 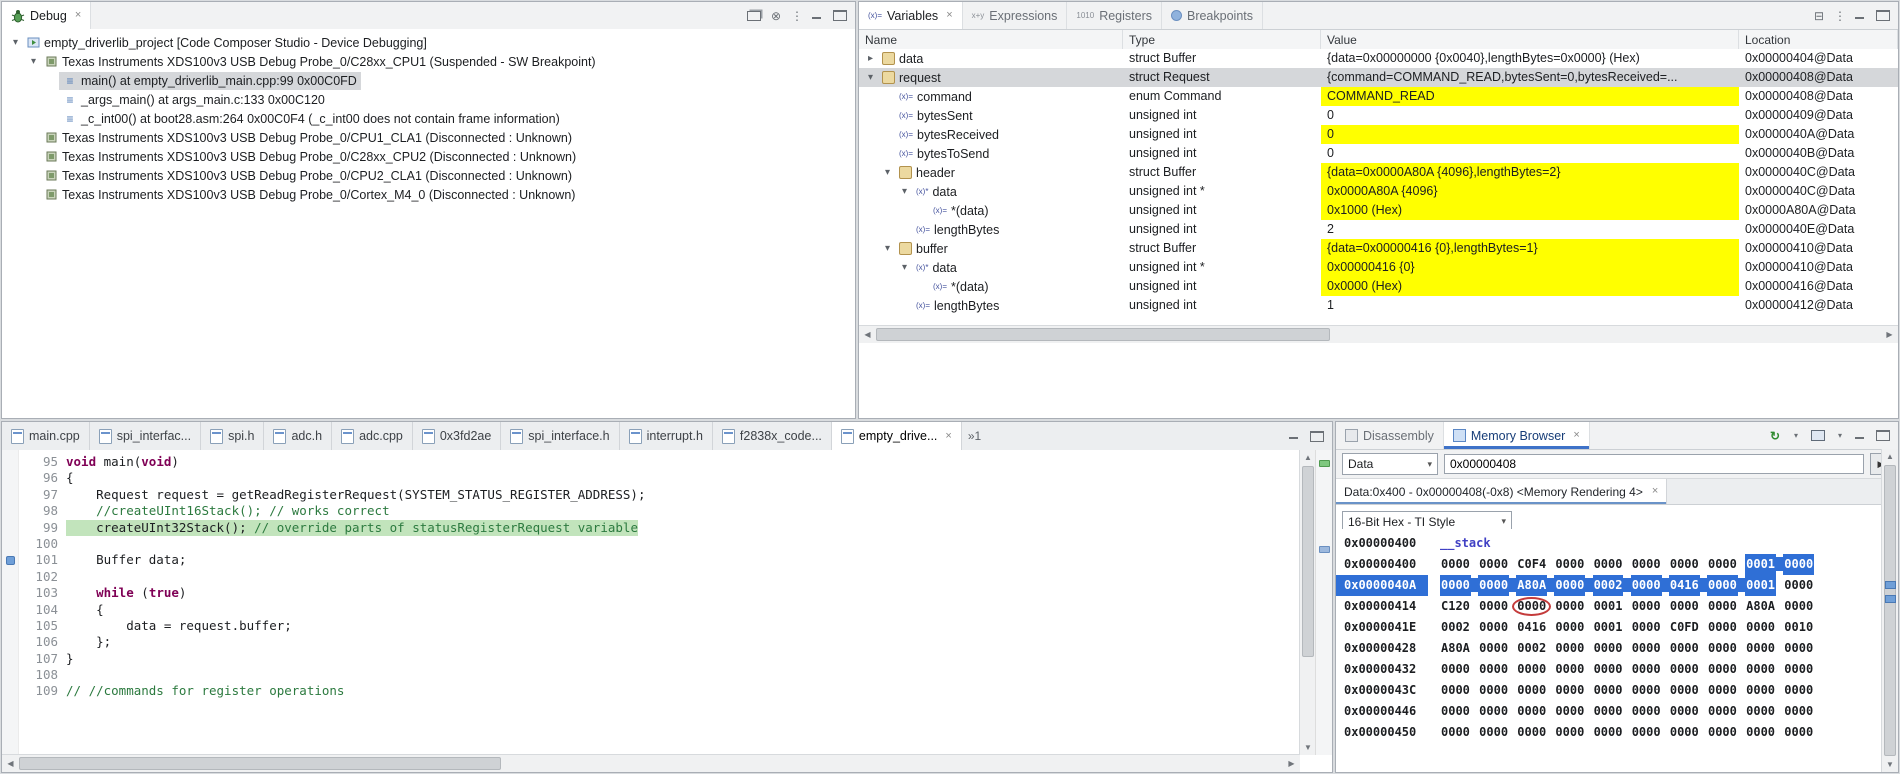 What do you see at coordinates (1323, 602) in the screenshot?
I see `editor-overview-ruler` at bounding box center [1323, 602].